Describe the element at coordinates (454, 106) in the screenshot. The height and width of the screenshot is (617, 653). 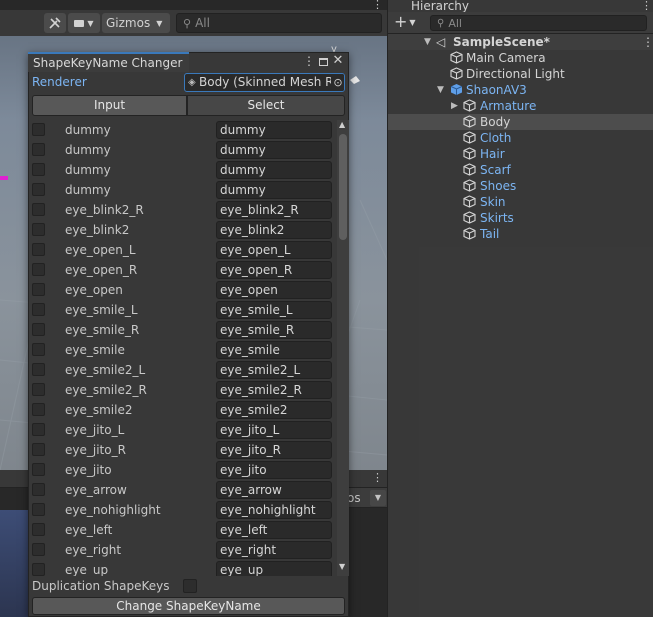
I see `expand-arrow-icon: ▶` at that location.